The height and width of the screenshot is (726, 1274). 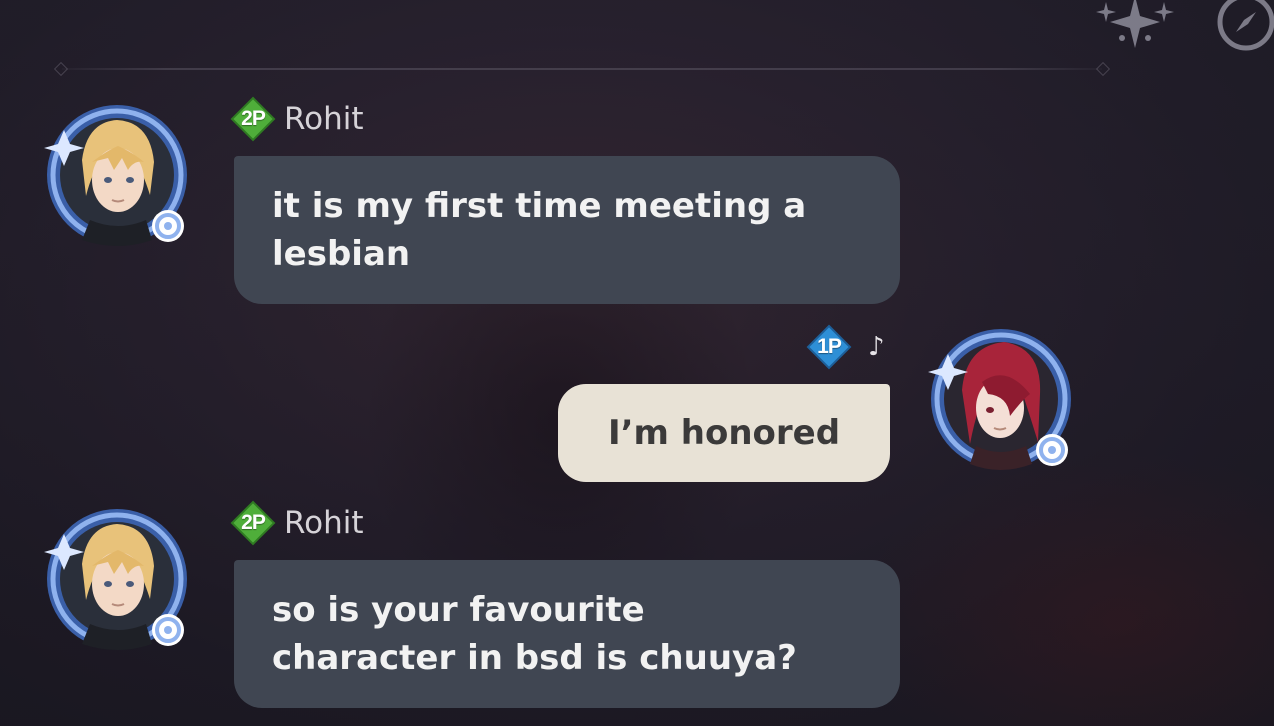 I want to click on chat-bubble: it is my first time meeting a lesbian, so click(x=567, y=230).